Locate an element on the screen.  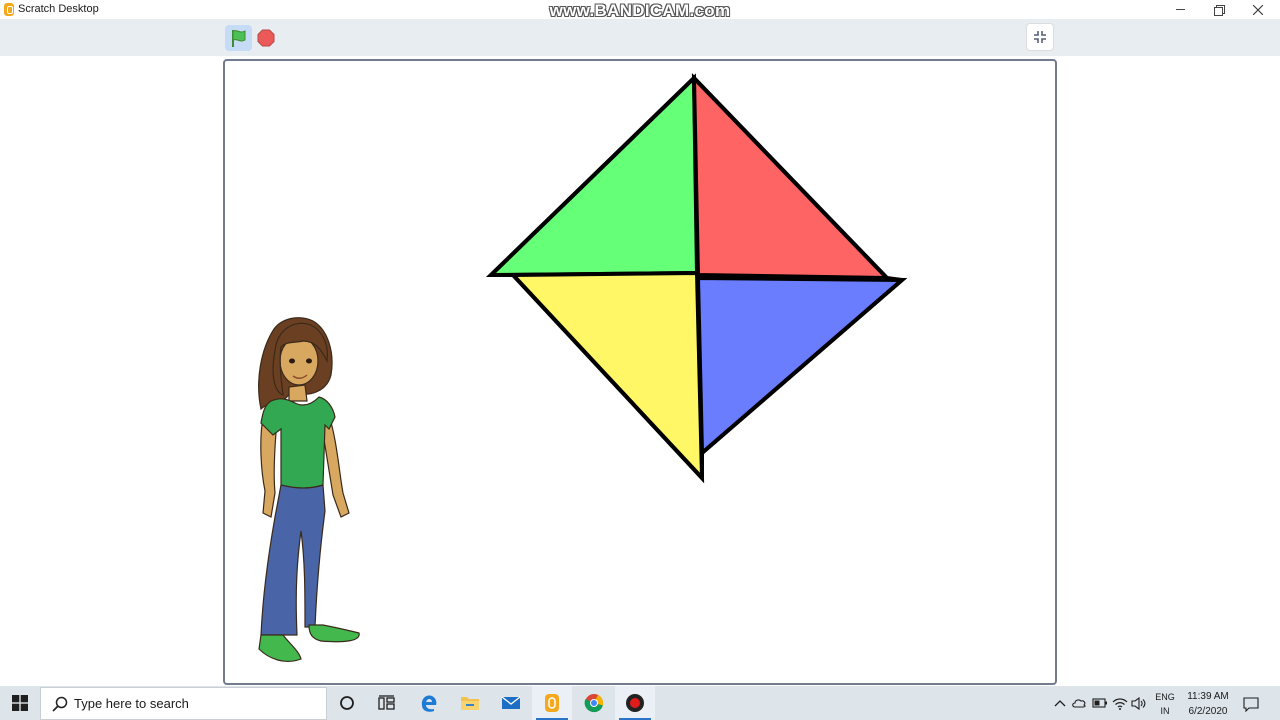
title-bar: Scratch Desktop www.BANDICAM.com is located at coordinates (640, 10).